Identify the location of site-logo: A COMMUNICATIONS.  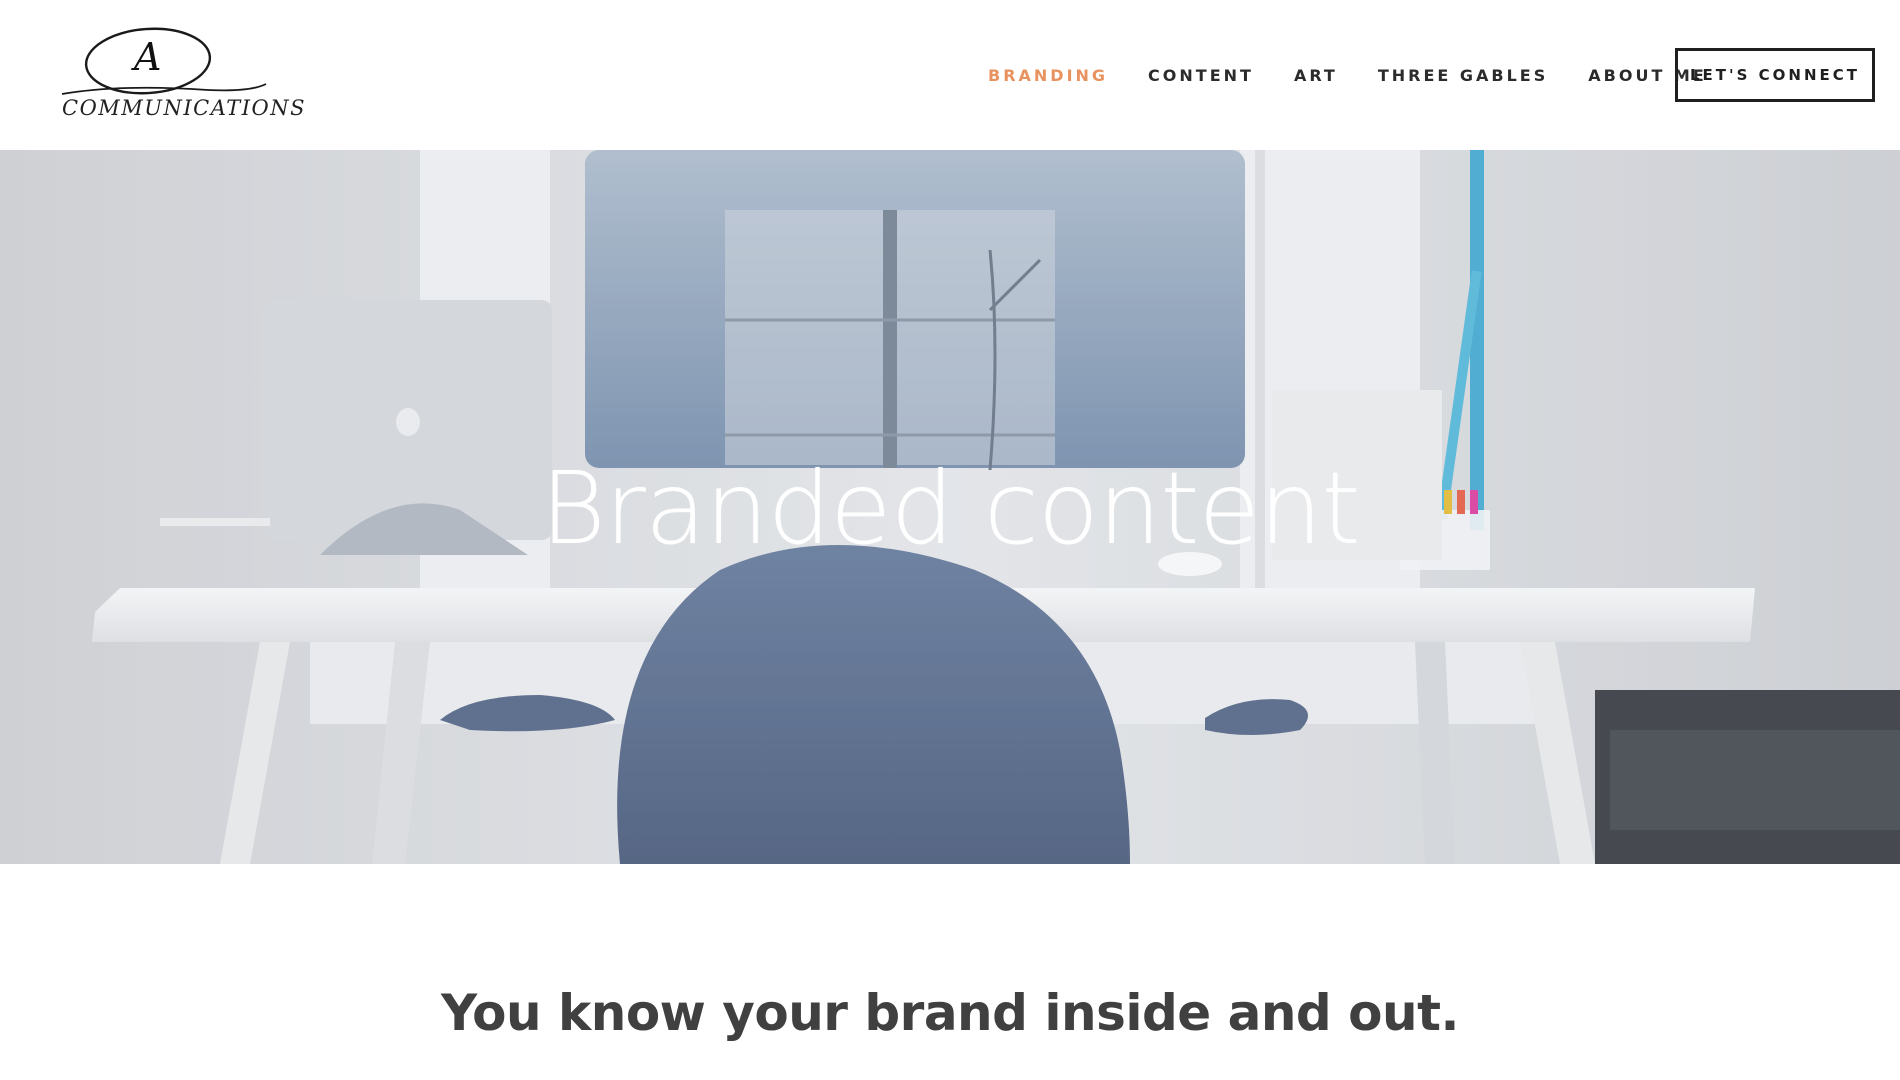
(182, 76).